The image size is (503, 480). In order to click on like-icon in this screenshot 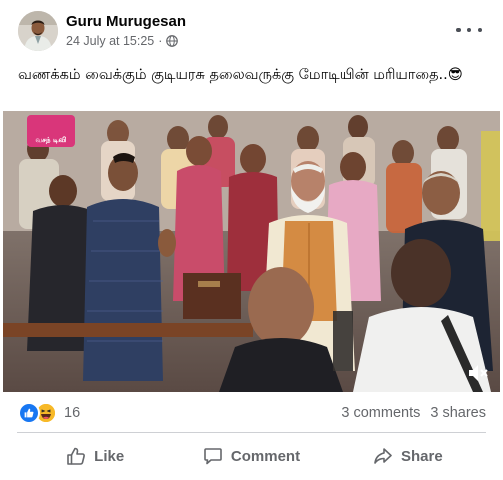, I will do `click(29, 413)`.